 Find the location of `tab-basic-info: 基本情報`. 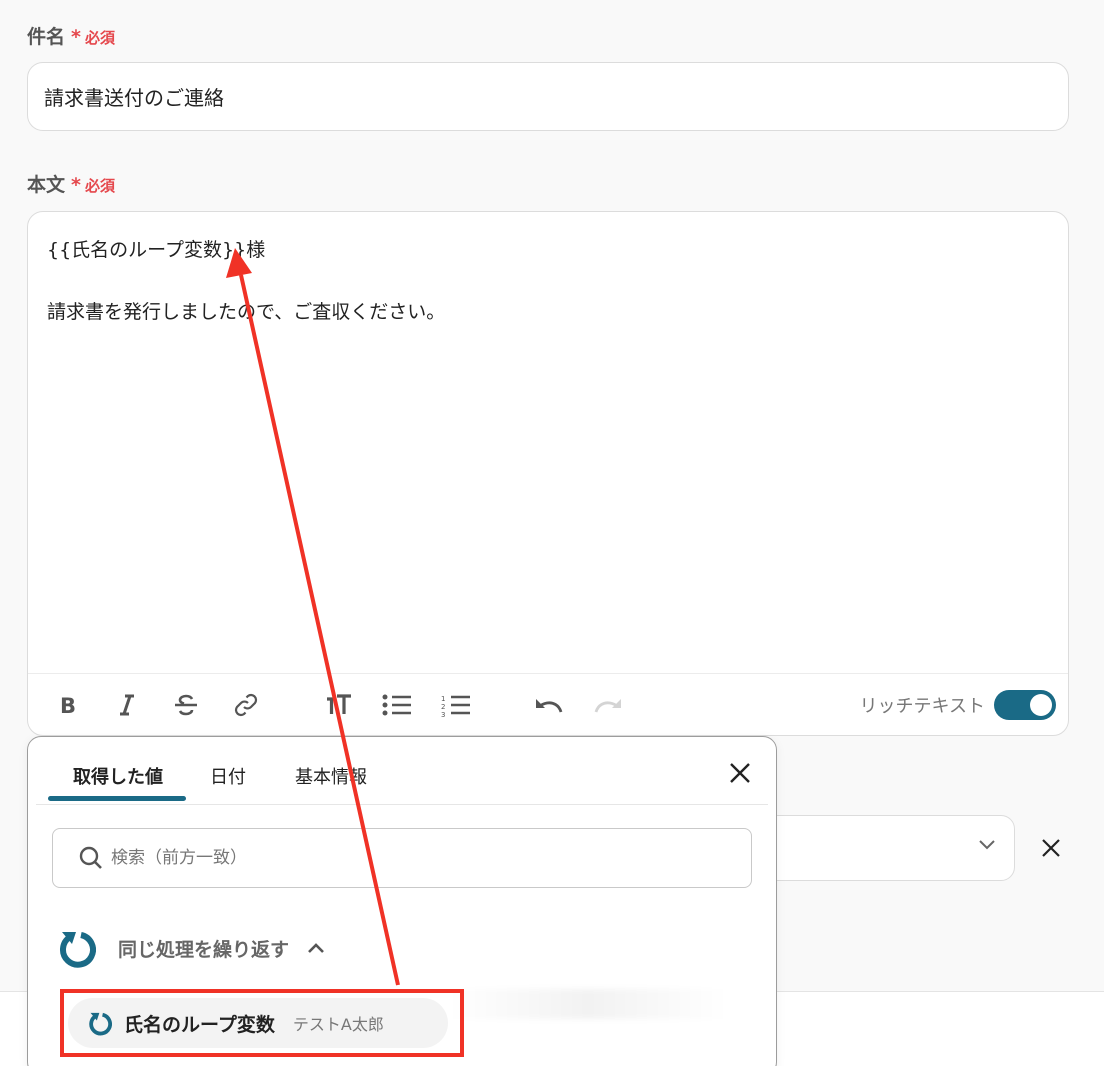

tab-basic-info: 基本情報 is located at coordinates (331, 776).